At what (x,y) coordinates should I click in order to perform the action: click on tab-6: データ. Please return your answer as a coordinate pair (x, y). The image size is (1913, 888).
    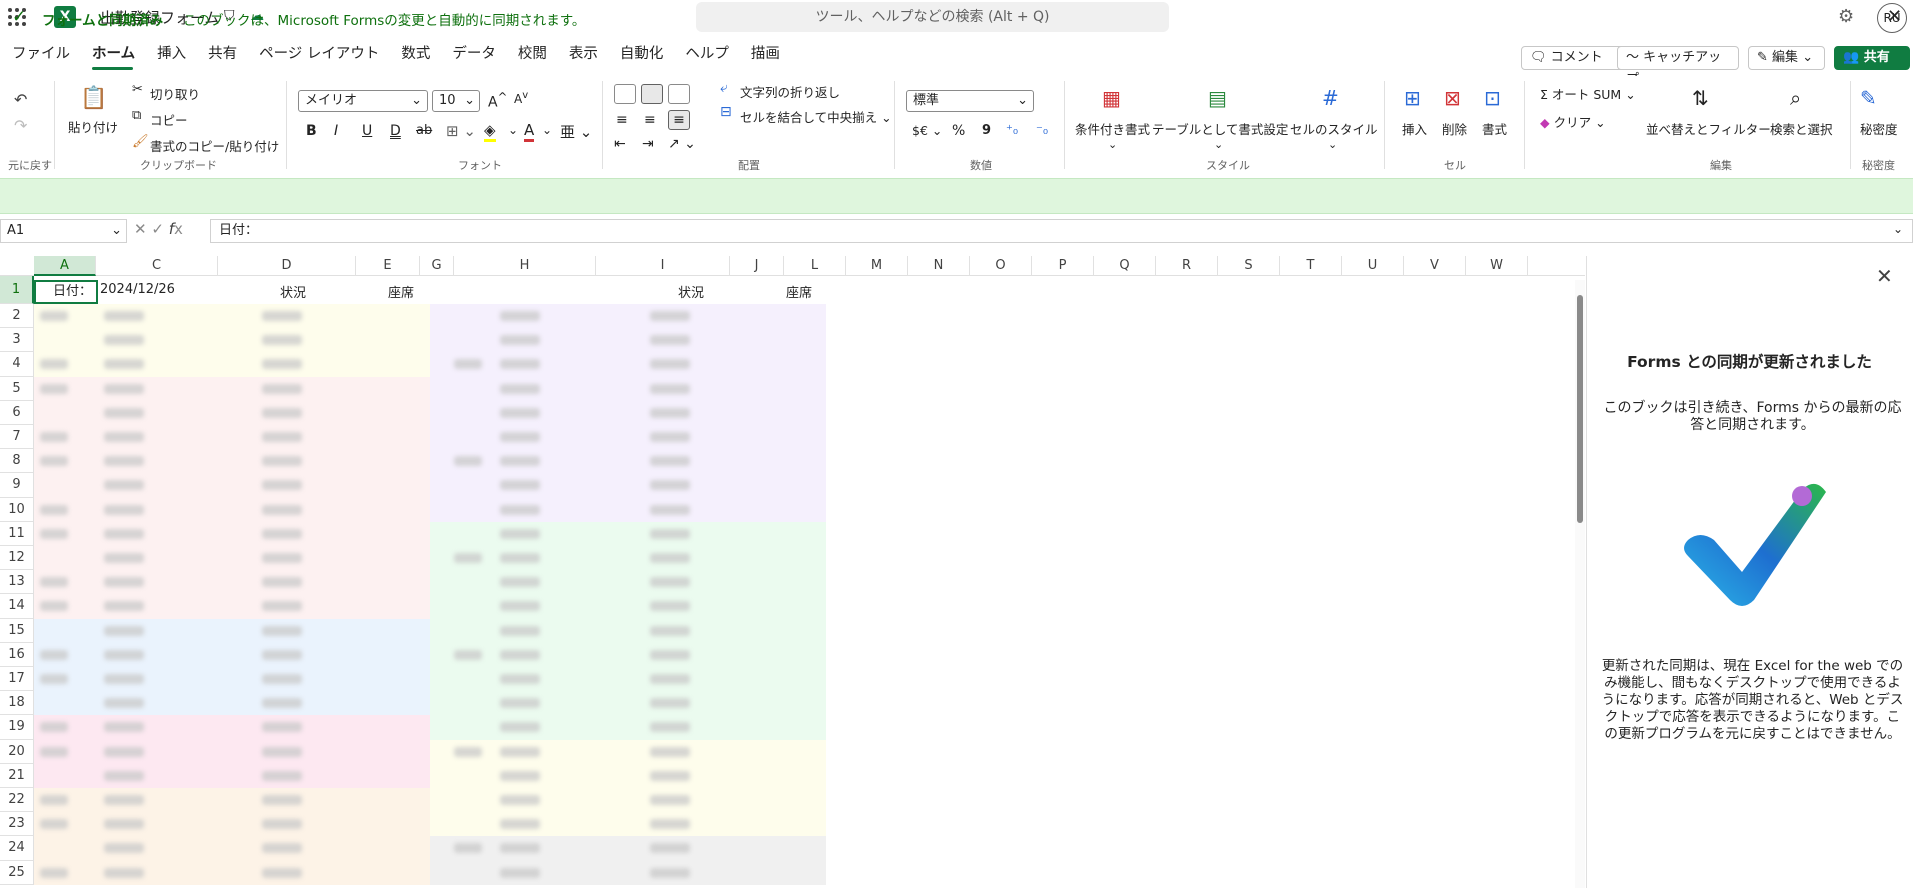
    Looking at the image, I should click on (473, 56).